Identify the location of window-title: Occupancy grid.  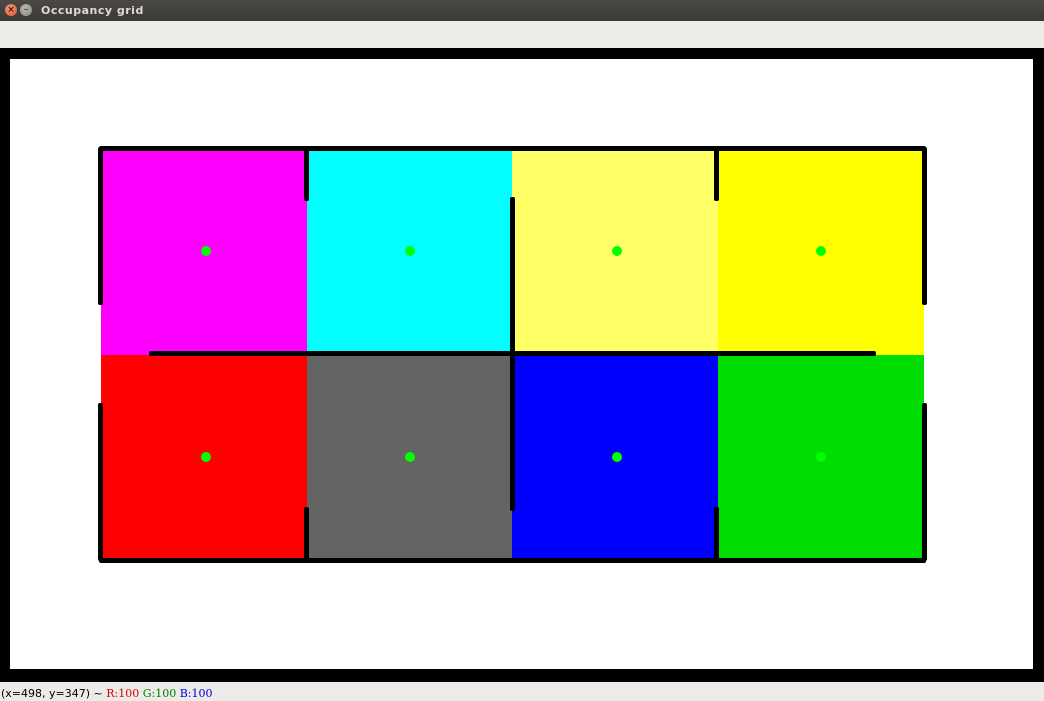
(92, 10).